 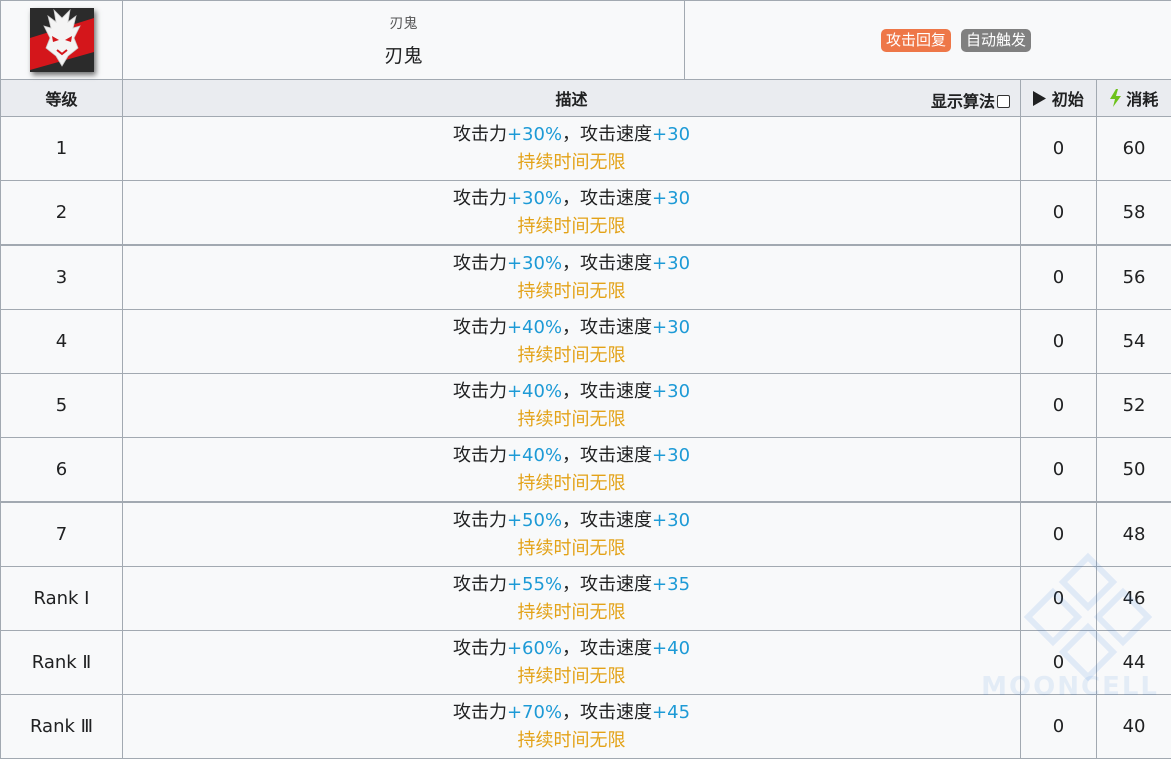 I want to click on recovery-type-tag: 攻击回复, so click(x=916, y=40).